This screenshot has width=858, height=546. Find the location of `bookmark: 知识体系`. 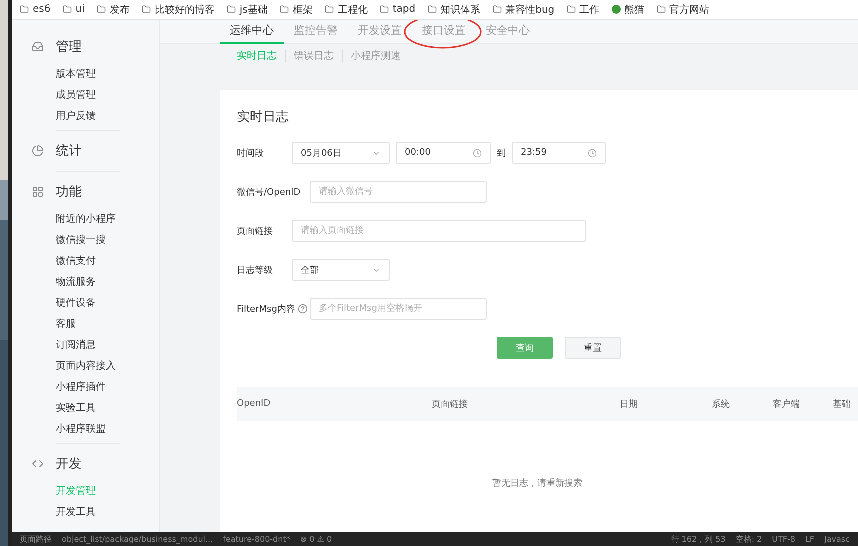

bookmark: 知识体系 is located at coordinates (454, 9).